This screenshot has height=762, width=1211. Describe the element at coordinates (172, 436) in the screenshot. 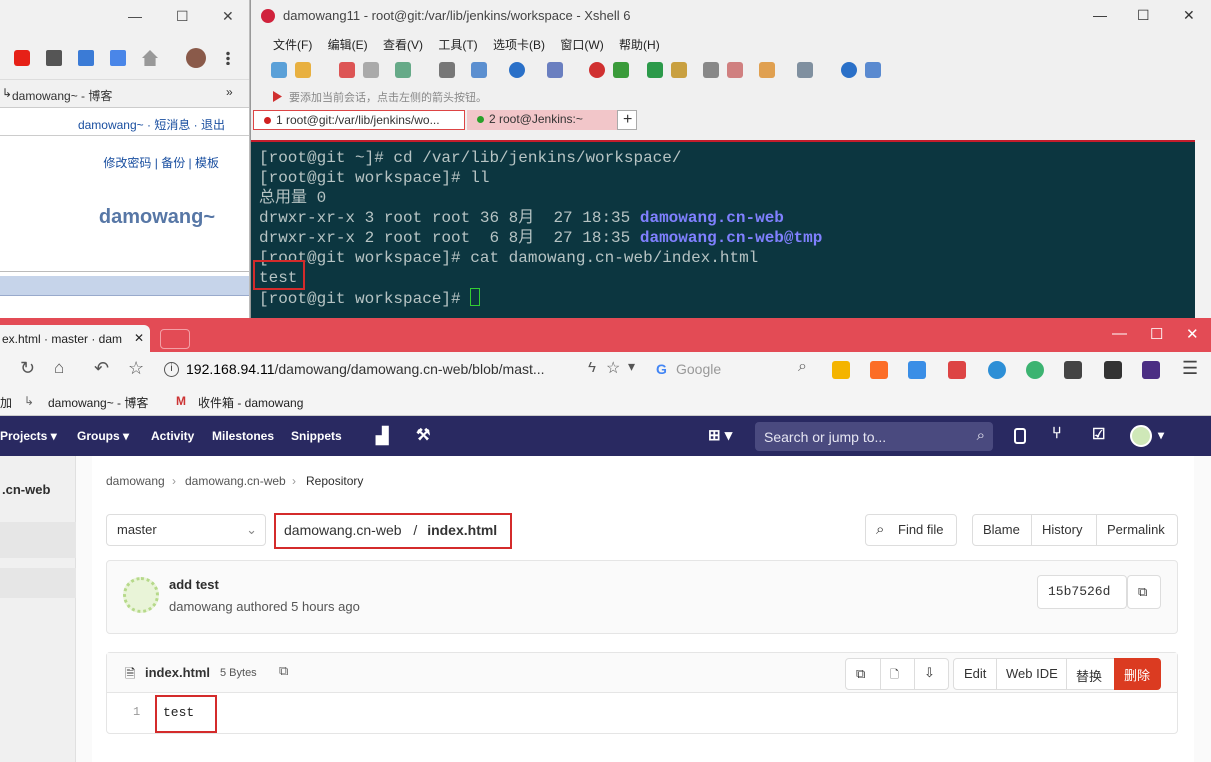

I see `nav-activity: Activity` at that location.